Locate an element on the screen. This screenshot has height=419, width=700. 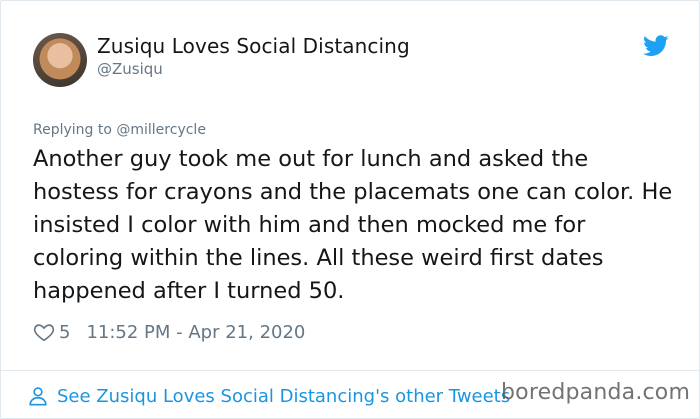
replying-to: Replying to @millercycle is located at coordinates (119, 130).